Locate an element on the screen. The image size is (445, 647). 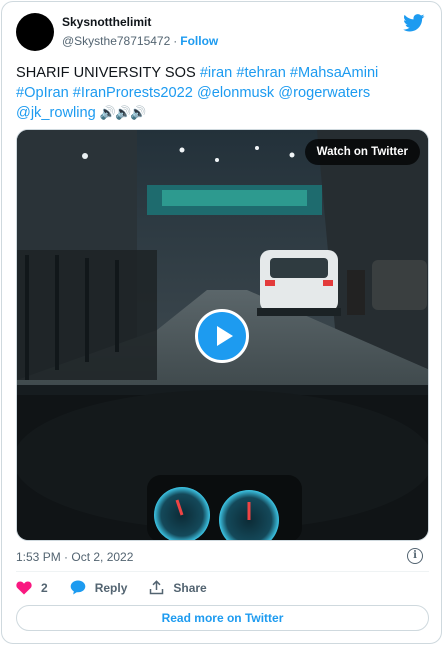
mention-link: @jk_rowling is located at coordinates (56, 113).